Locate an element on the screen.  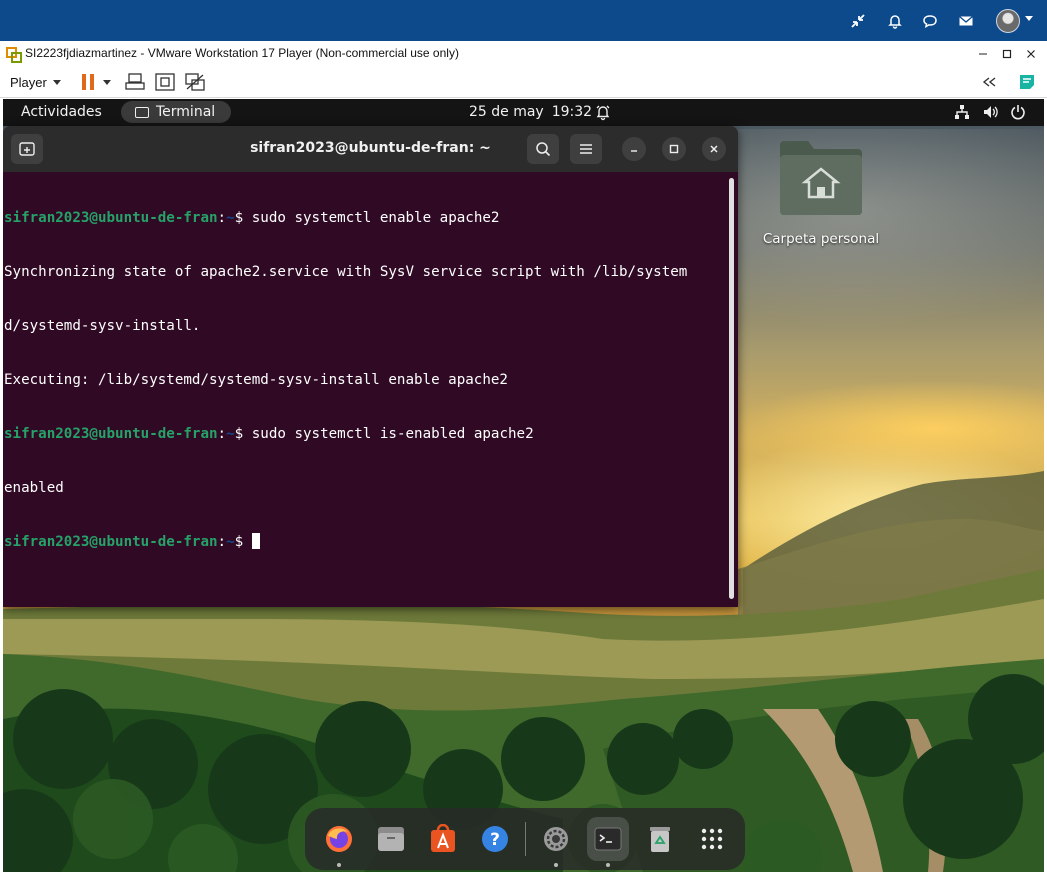
app-center-icon is located at coordinates (443, 839).